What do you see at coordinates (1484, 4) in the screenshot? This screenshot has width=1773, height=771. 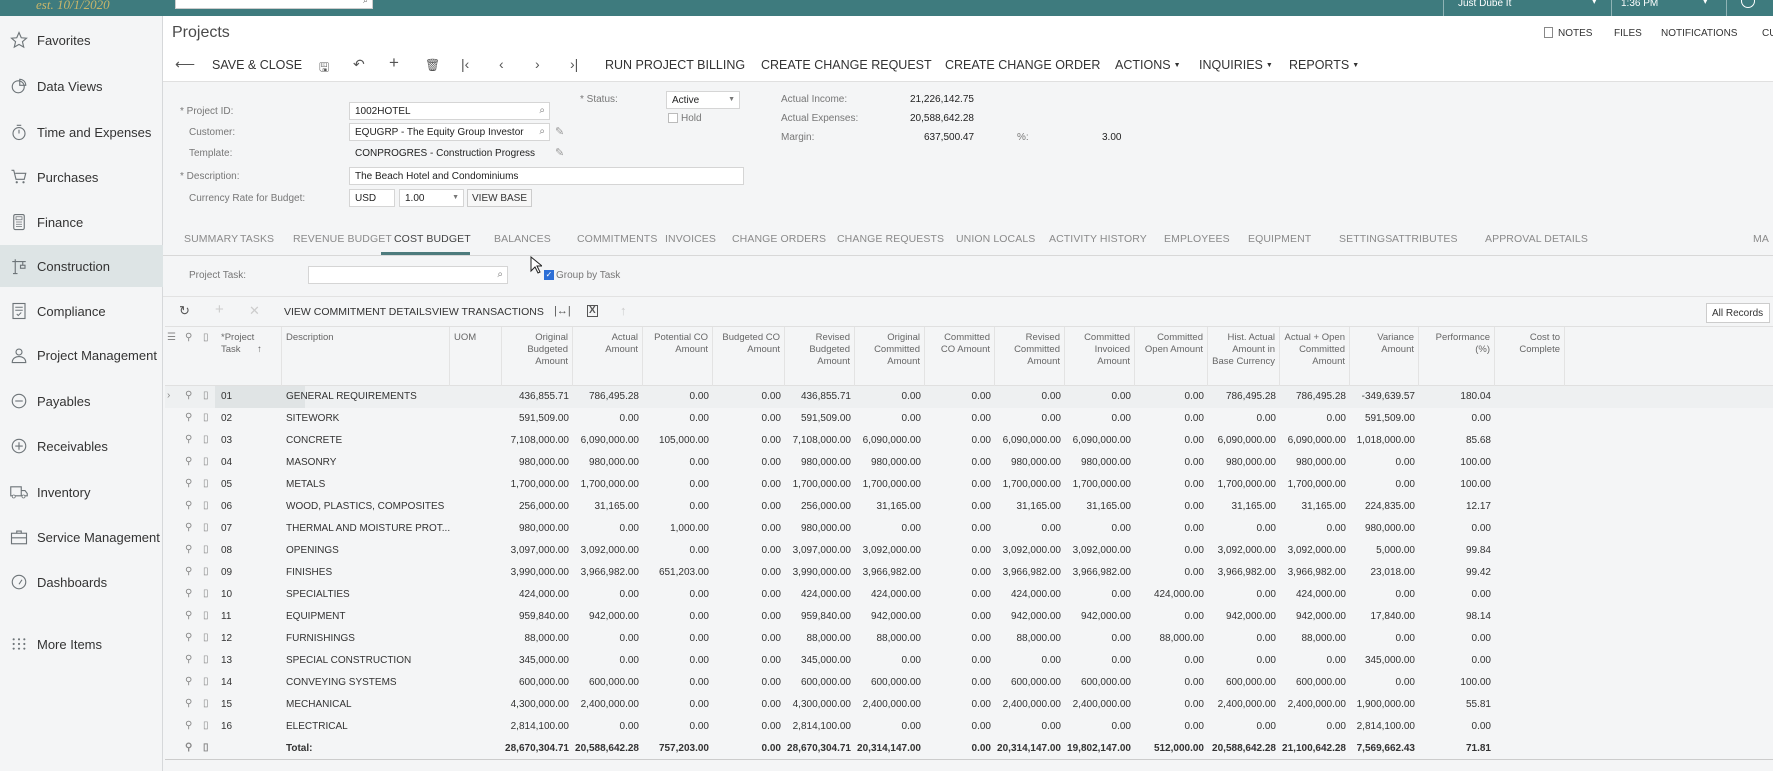 I see `company-selector: Just Dube It` at bounding box center [1484, 4].